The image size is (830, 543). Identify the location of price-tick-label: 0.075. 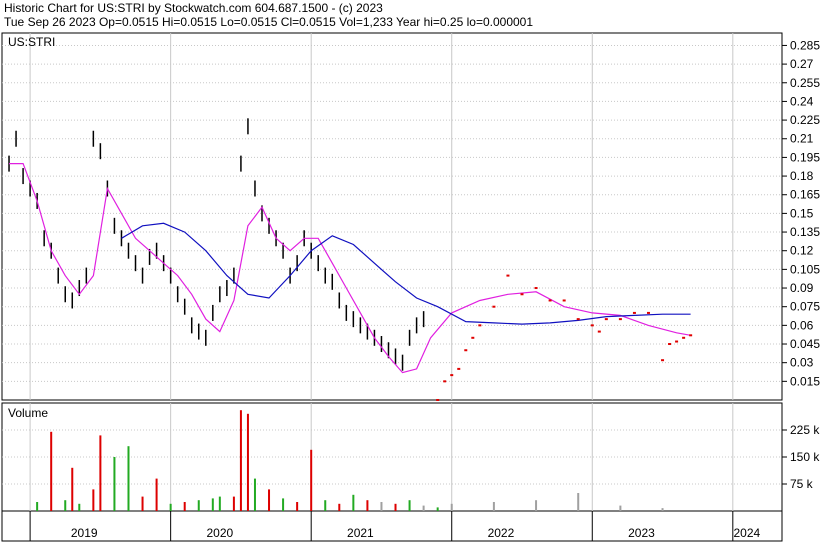
(805, 307).